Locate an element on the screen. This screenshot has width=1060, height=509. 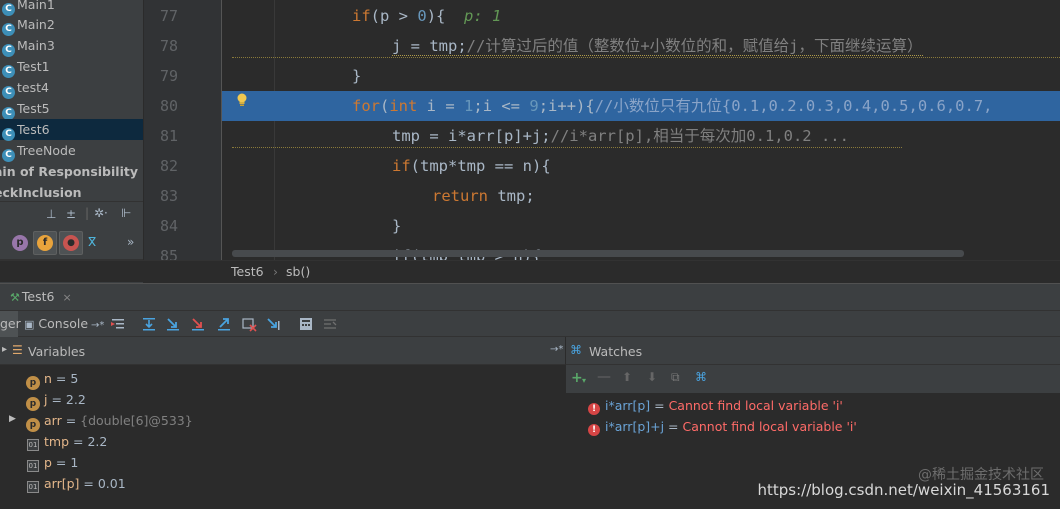
variable-row: pj = 2.2 is located at coordinates (56, 400).